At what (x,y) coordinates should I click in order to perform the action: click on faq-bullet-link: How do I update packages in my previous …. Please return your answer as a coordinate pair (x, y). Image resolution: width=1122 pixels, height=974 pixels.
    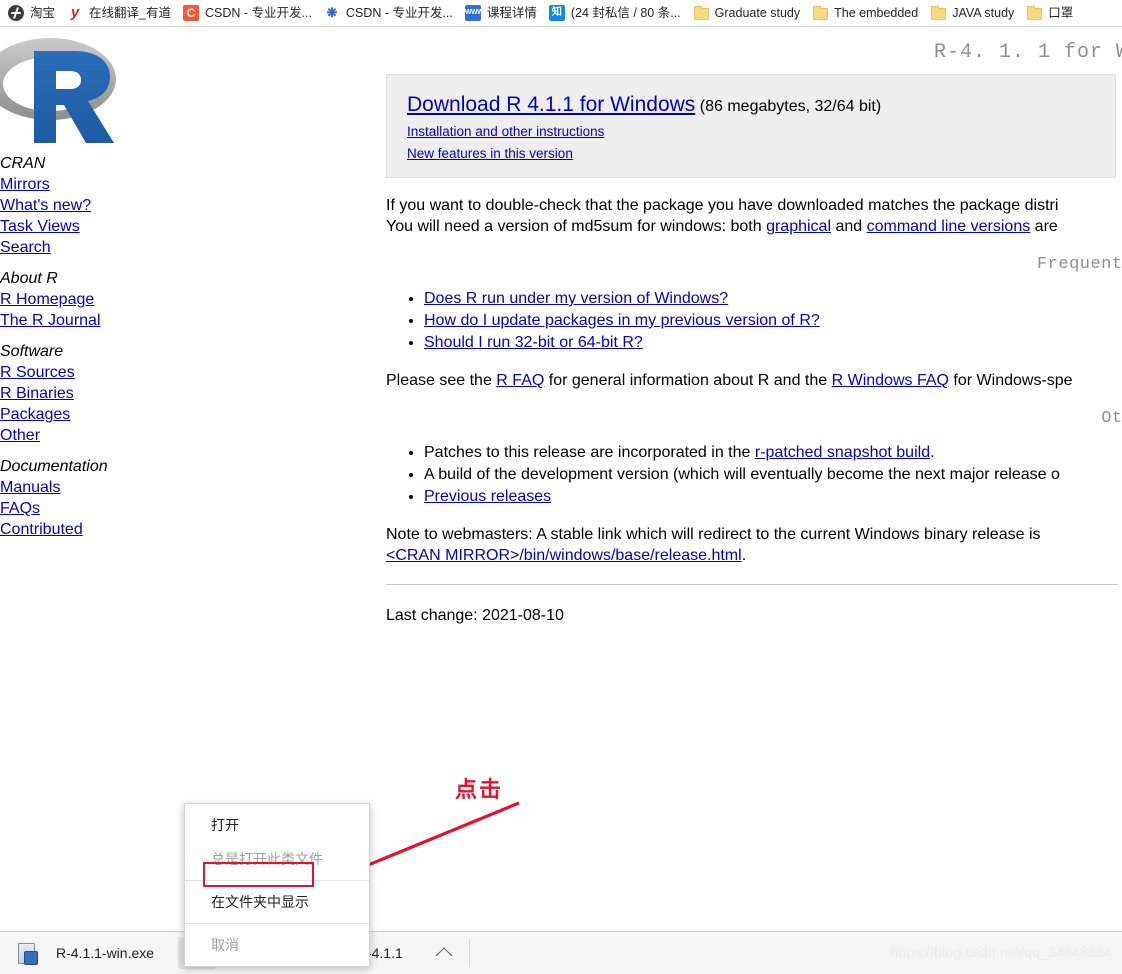
    Looking at the image, I should click on (622, 320).